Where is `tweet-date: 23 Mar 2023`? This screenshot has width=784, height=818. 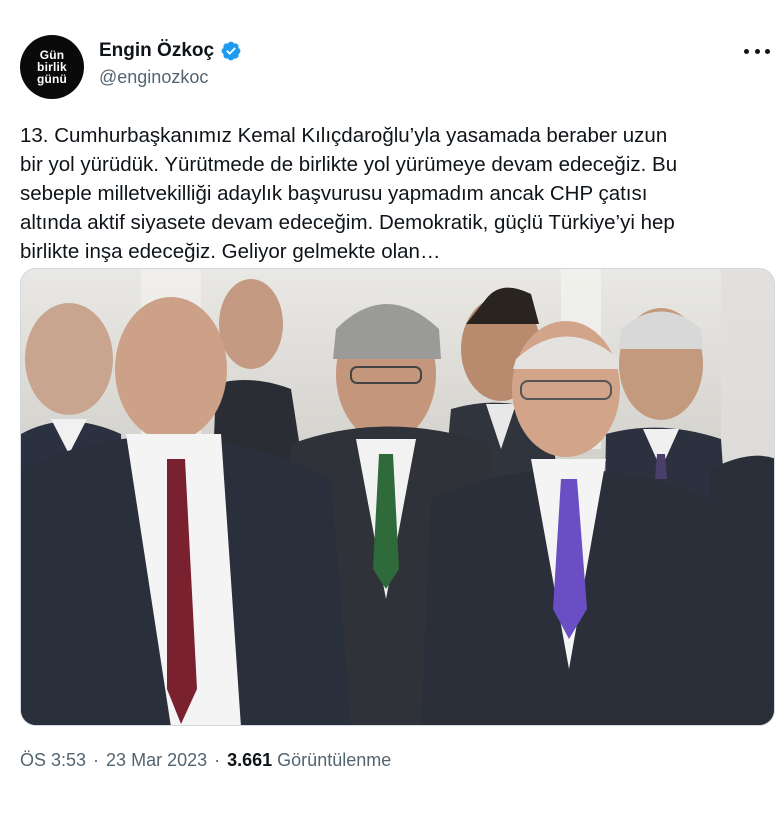 tweet-date: 23 Mar 2023 is located at coordinates (156, 760).